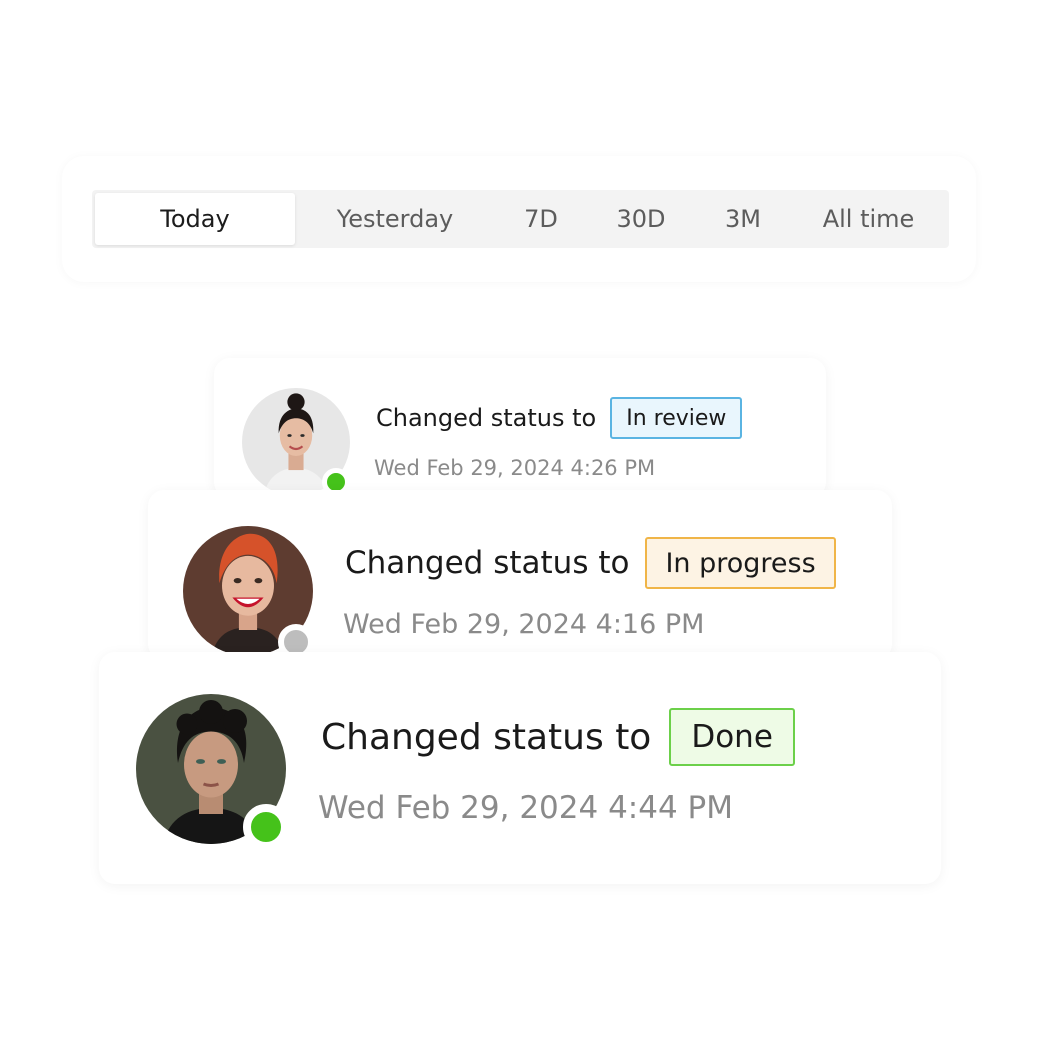 This screenshot has width=1040, height=1040. I want to click on status-badge-done: Done, so click(732, 737).